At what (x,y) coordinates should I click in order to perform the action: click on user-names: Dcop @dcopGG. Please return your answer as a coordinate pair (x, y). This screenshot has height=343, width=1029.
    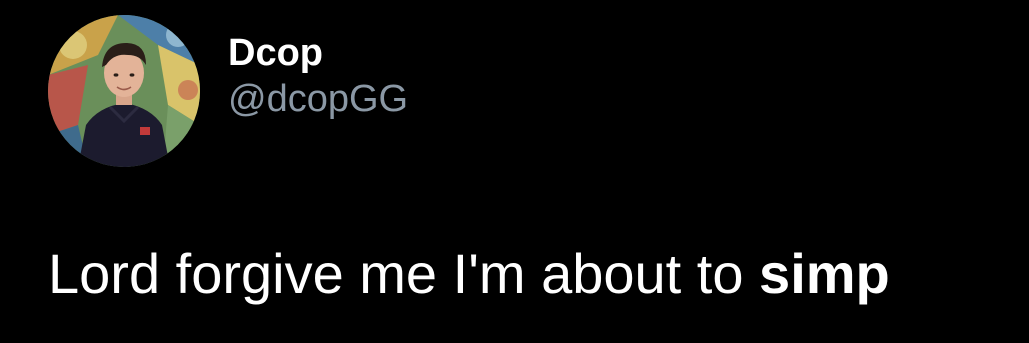
    Looking at the image, I should click on (318, 77).